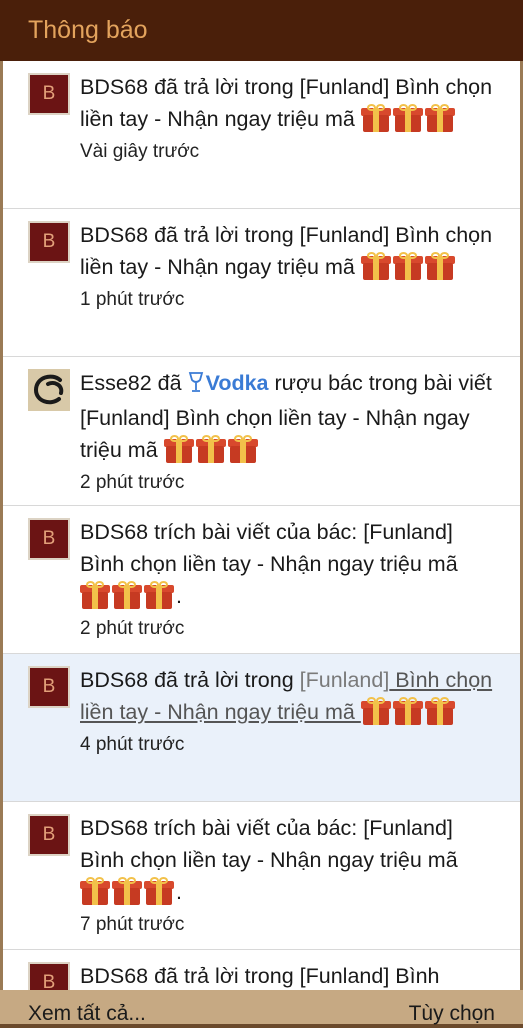 This screenshot has width=523, height=1028. I want to click on vodka-link: Vodka, so click(237, 383).